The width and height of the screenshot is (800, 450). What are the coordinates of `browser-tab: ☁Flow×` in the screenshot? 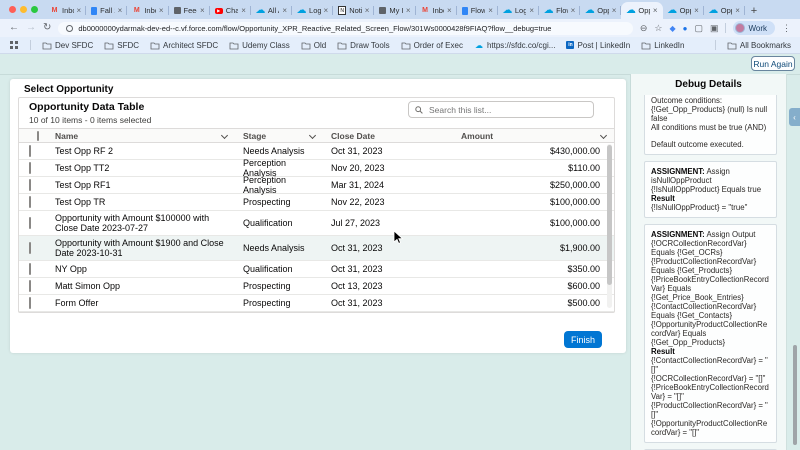 It's located at (560, 10).